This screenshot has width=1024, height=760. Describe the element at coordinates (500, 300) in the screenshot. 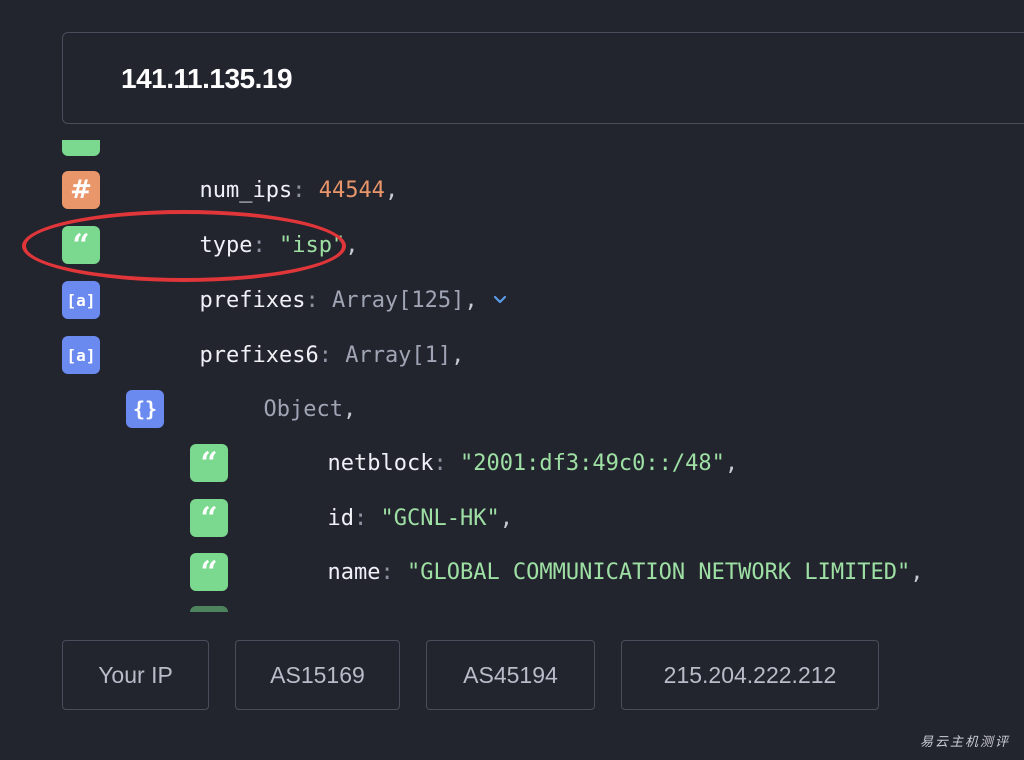

I see `chevron-down-icon` at that location.